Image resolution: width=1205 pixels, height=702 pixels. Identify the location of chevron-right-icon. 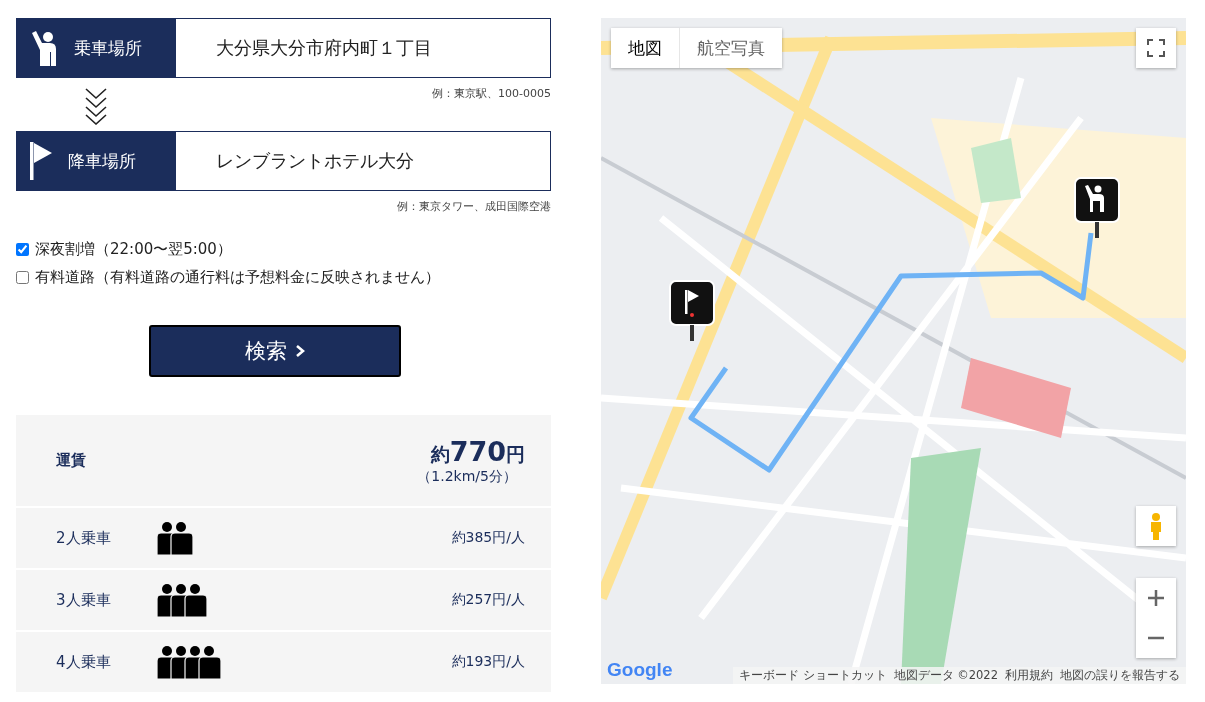
(299, 351).